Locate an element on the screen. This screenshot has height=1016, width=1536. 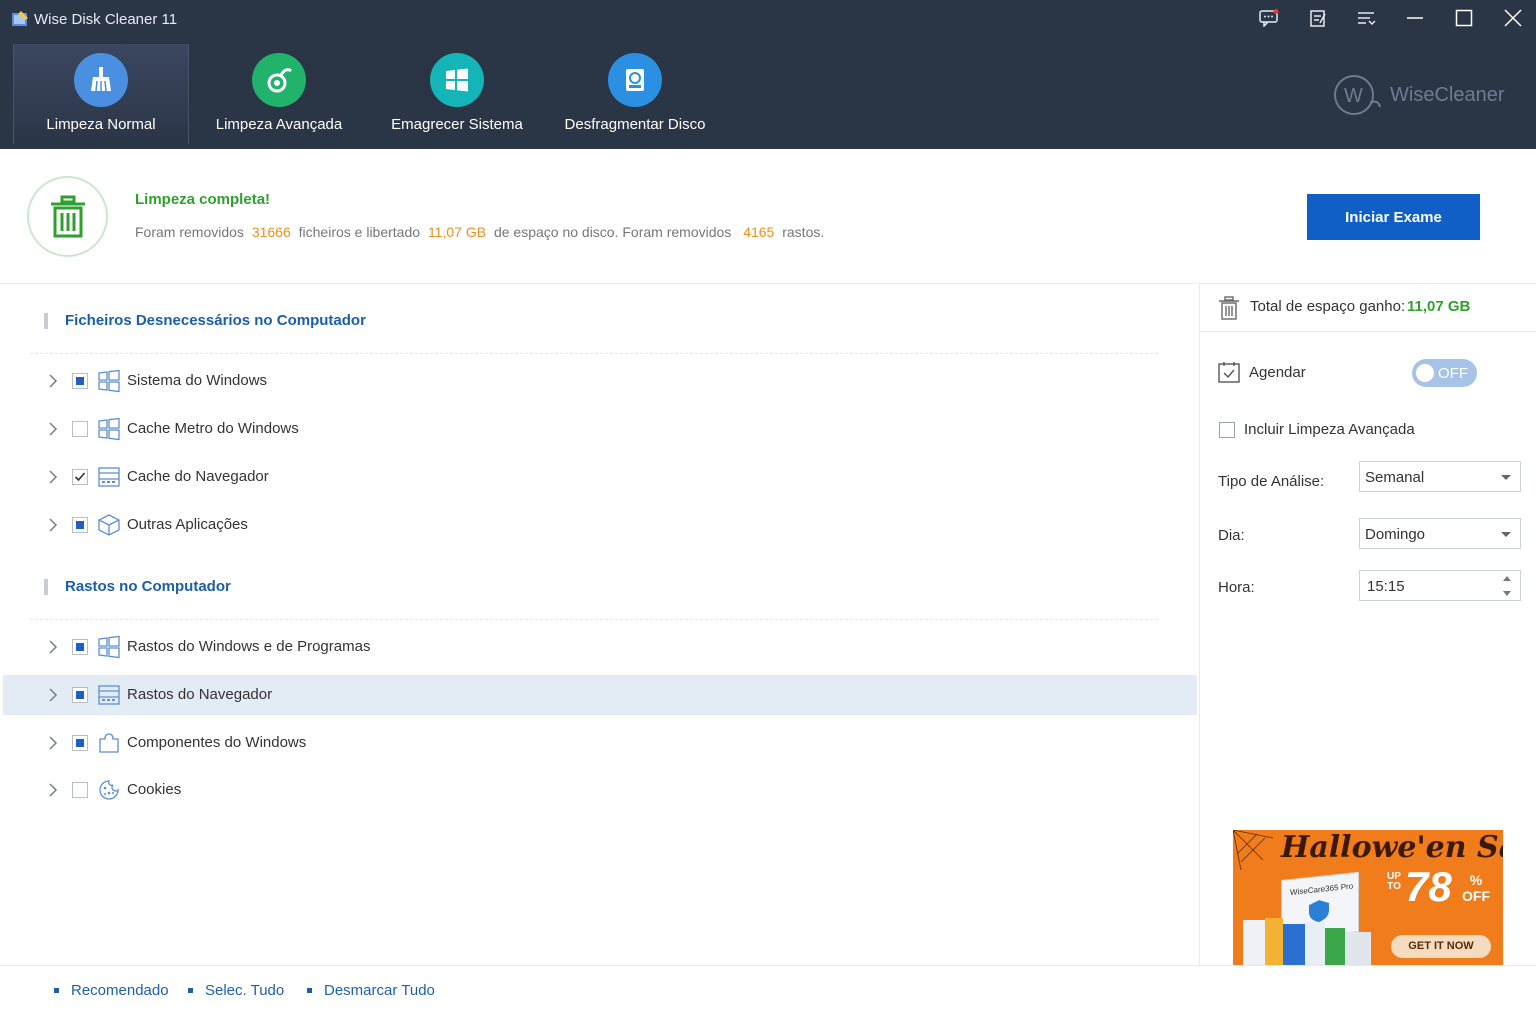
hour-value: 15:15 is located at coordinates (1386, 586).